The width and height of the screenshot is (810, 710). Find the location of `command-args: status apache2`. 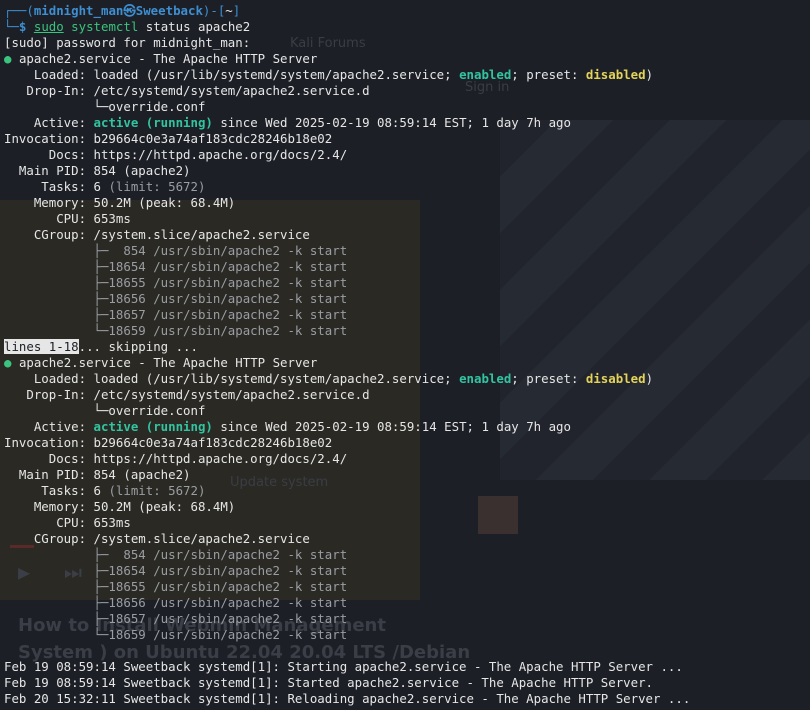

command-args: status apache2 is located at coordinates (194, 26).